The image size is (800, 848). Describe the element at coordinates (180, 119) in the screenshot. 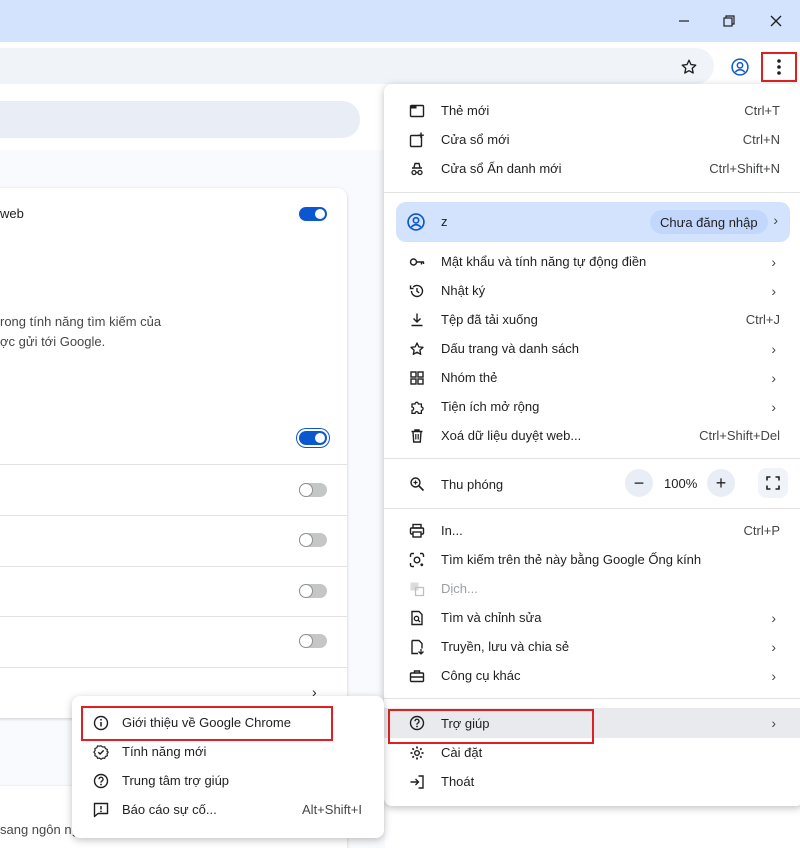

I see `settings-search-bar` at that location.